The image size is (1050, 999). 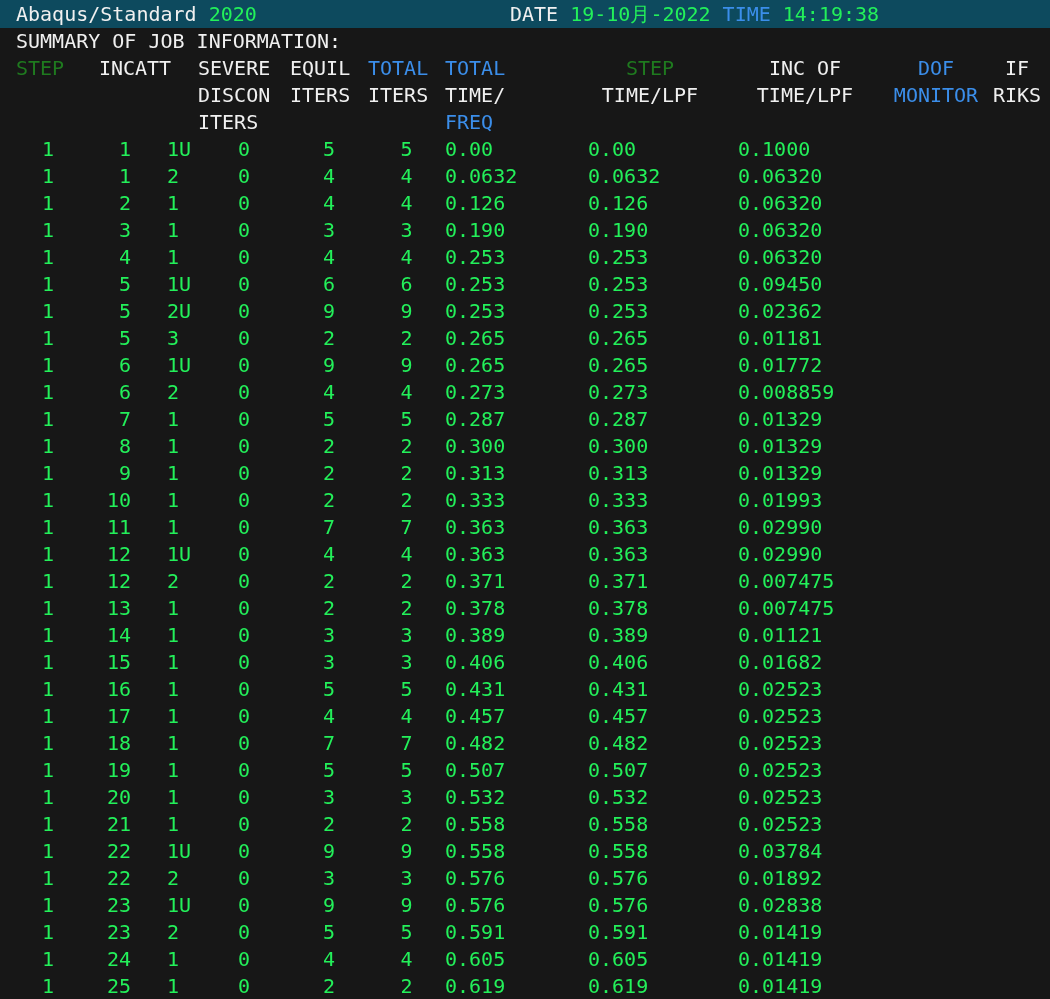 I want to click on table-cell: 24, so click(x=118, y=959).